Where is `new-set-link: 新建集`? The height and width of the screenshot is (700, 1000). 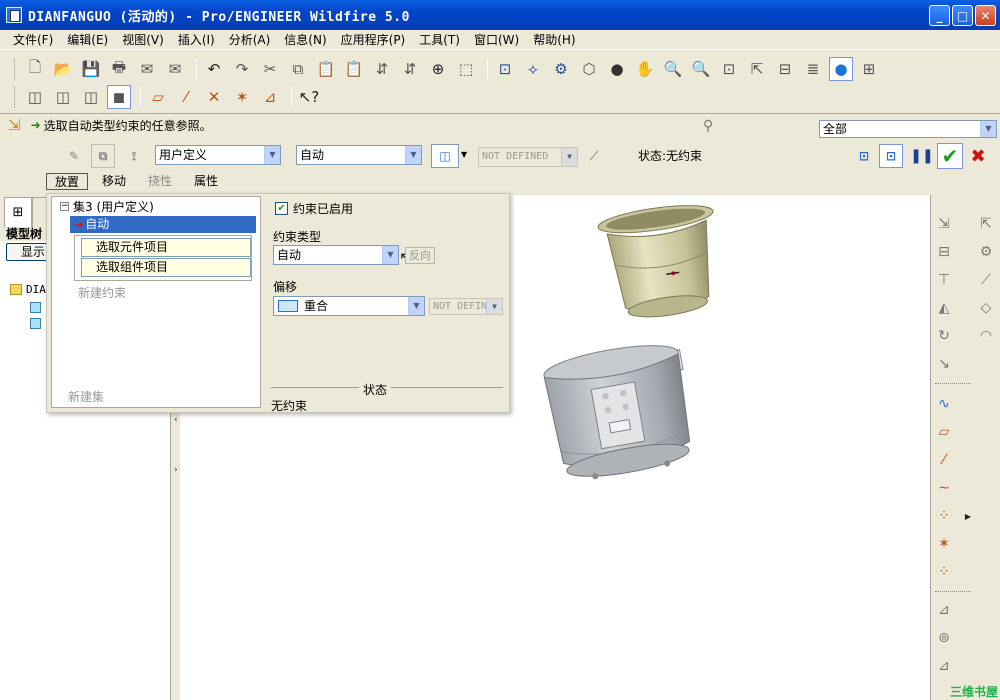
new-set-link: 新建集 is located at coordinates (86, 396).